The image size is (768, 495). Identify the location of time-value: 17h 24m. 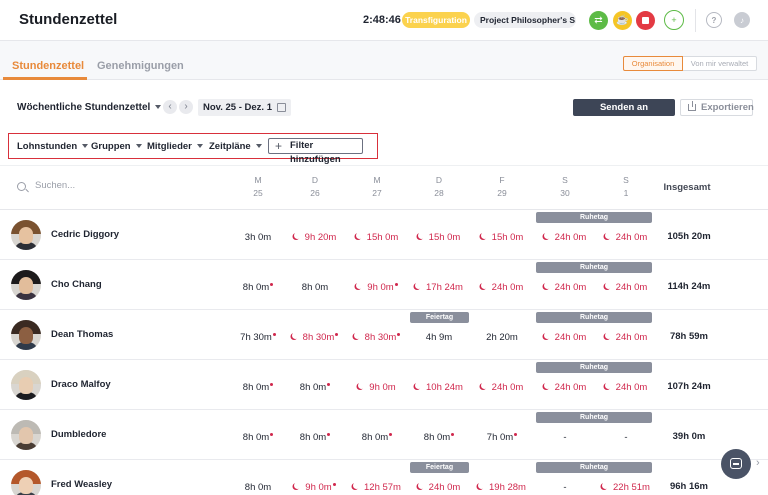
(444, 287).